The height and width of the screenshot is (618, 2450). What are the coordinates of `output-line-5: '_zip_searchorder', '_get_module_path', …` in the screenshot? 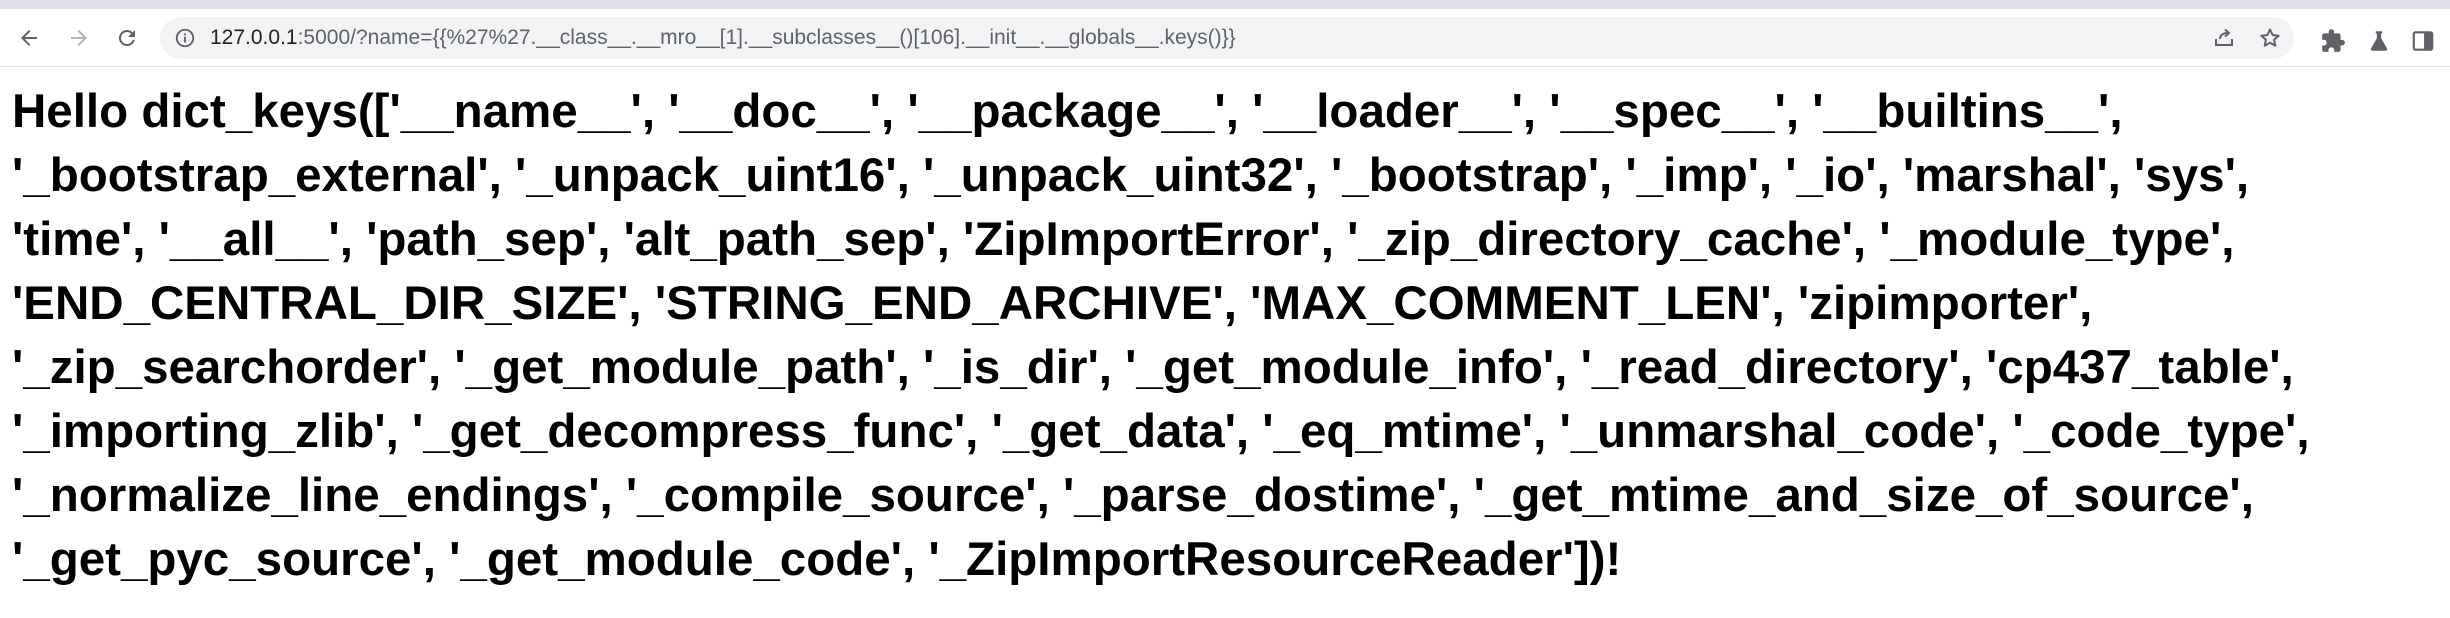 It's located at (1153, 367).